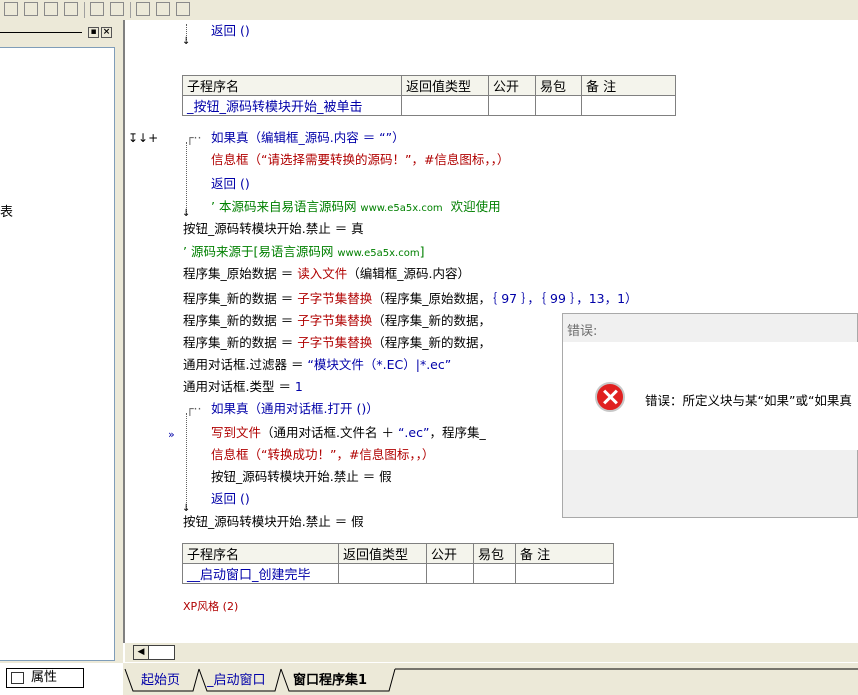  Describe the element at coordinates (429, 10) in the screenshot. I see `toolbar` at that location.